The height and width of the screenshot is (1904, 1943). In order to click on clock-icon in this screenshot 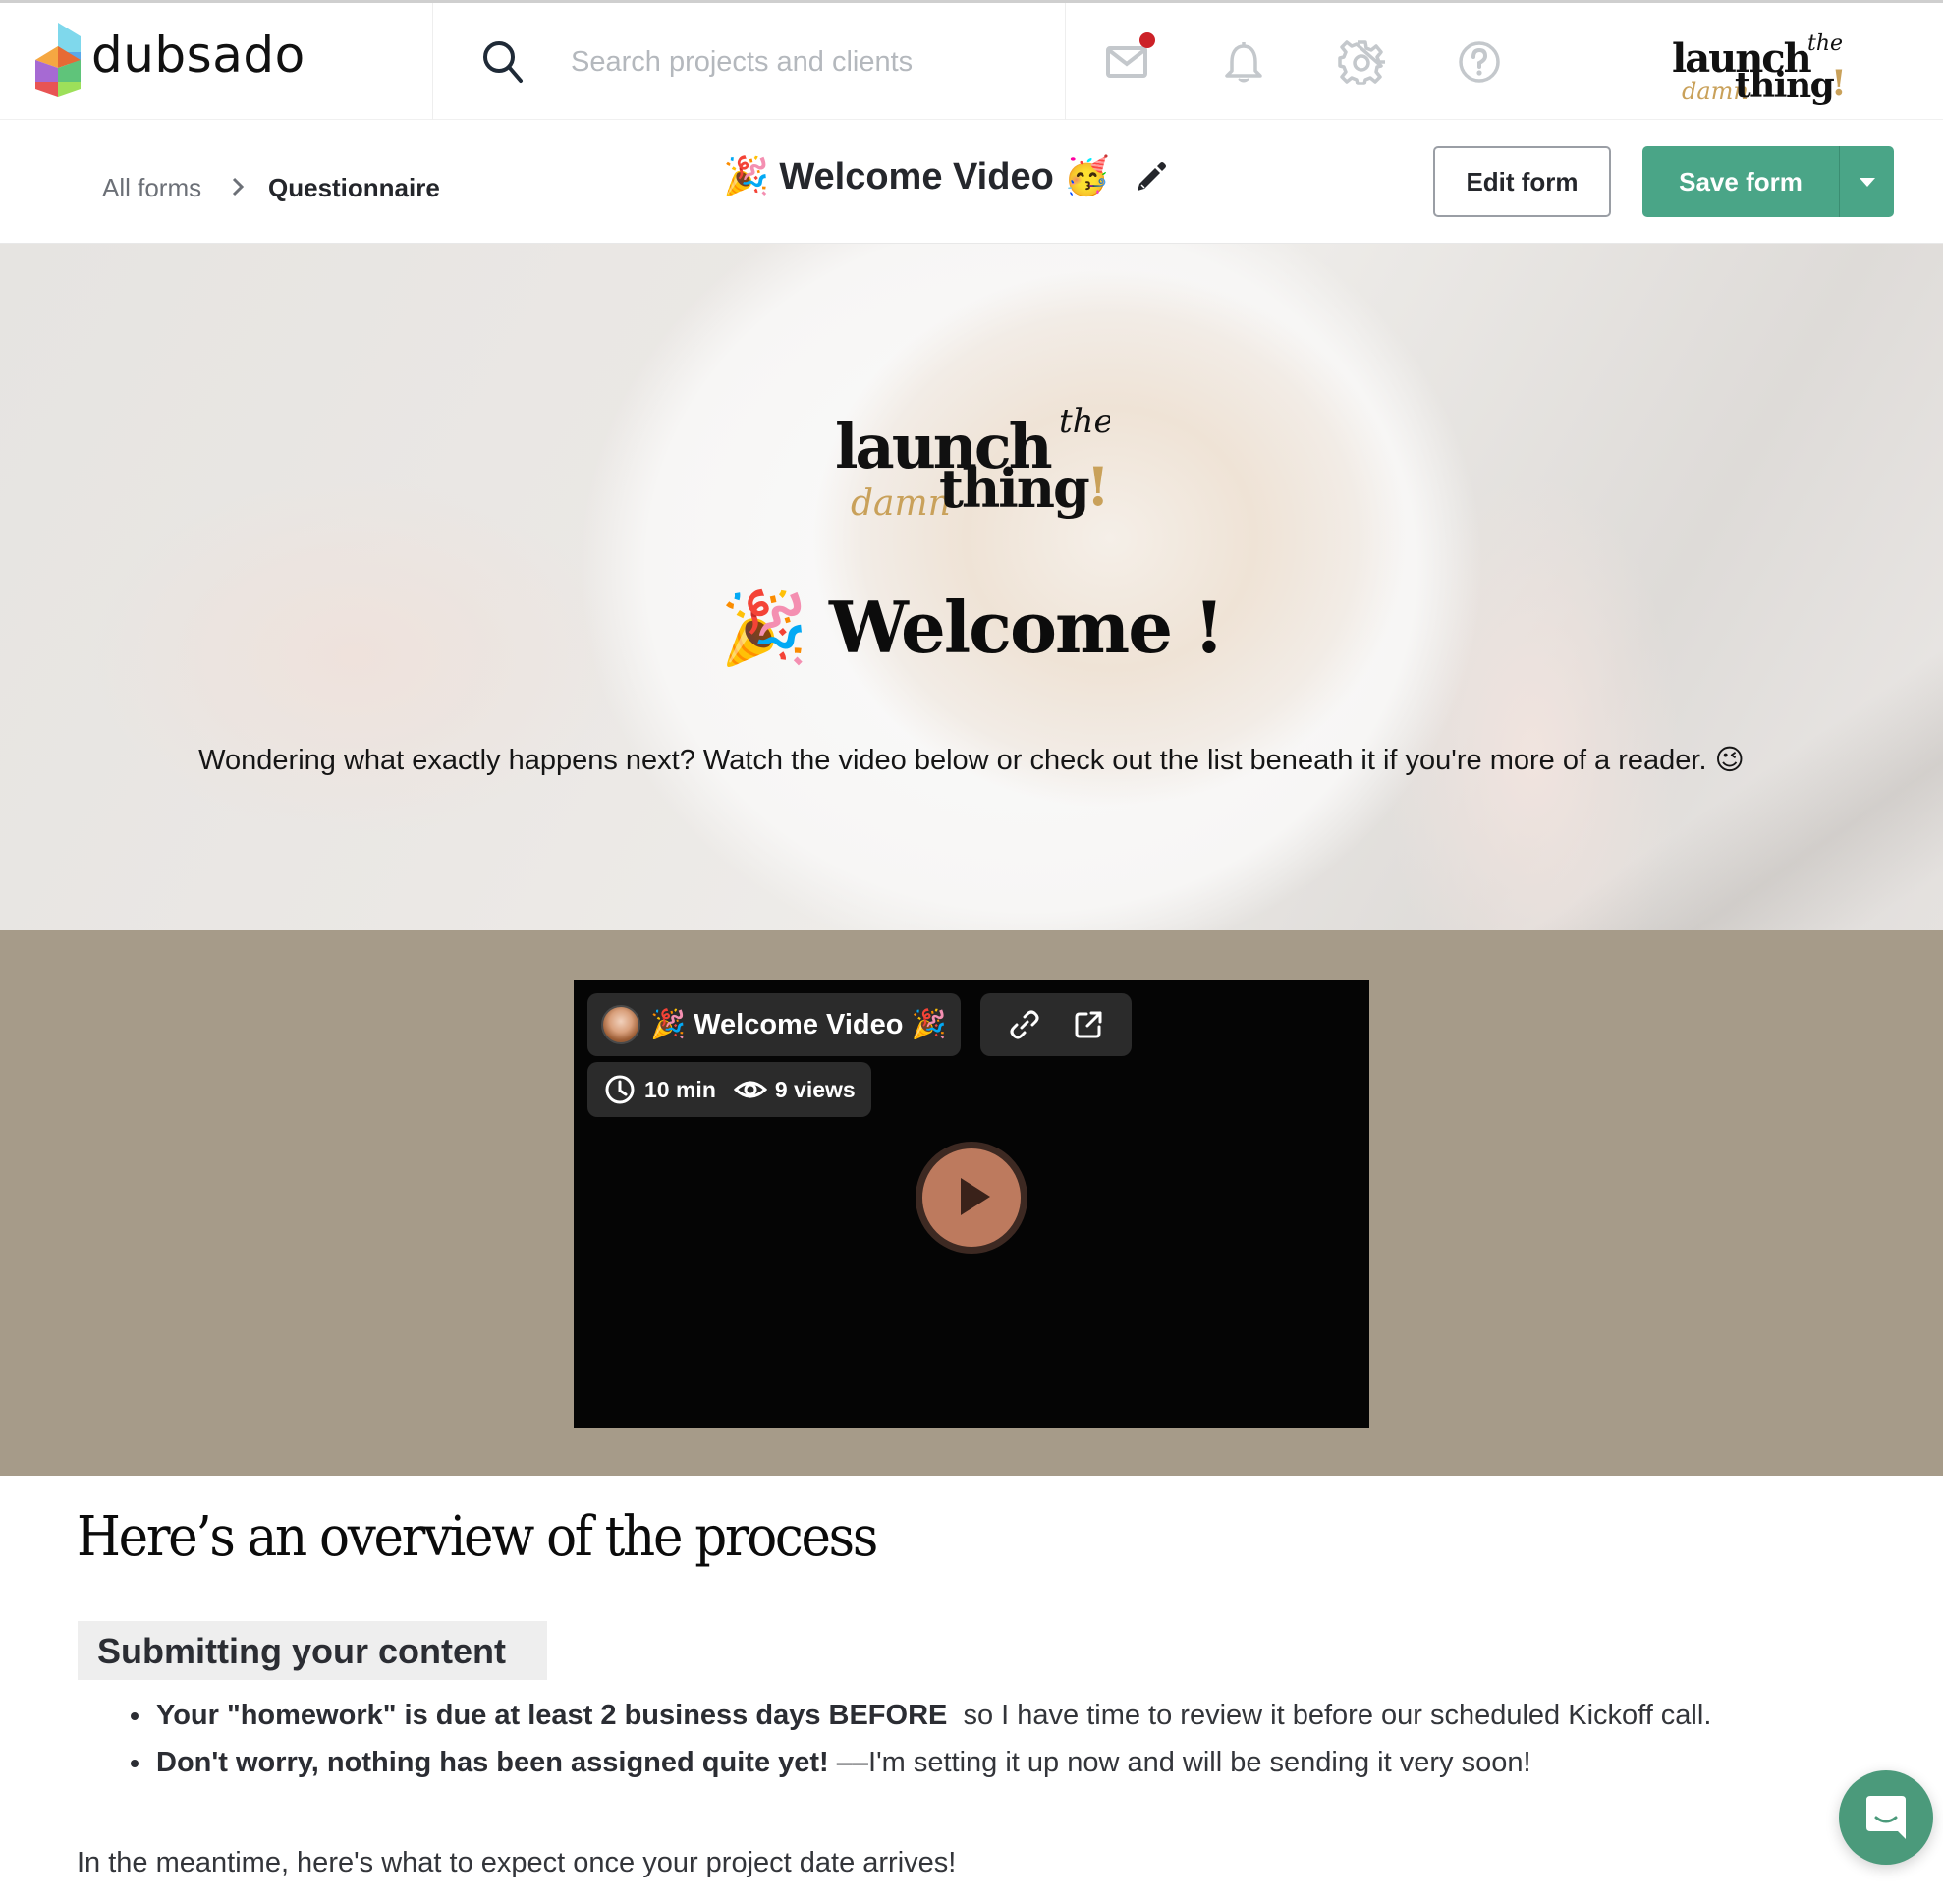, I will do `click(620, 1089)`.